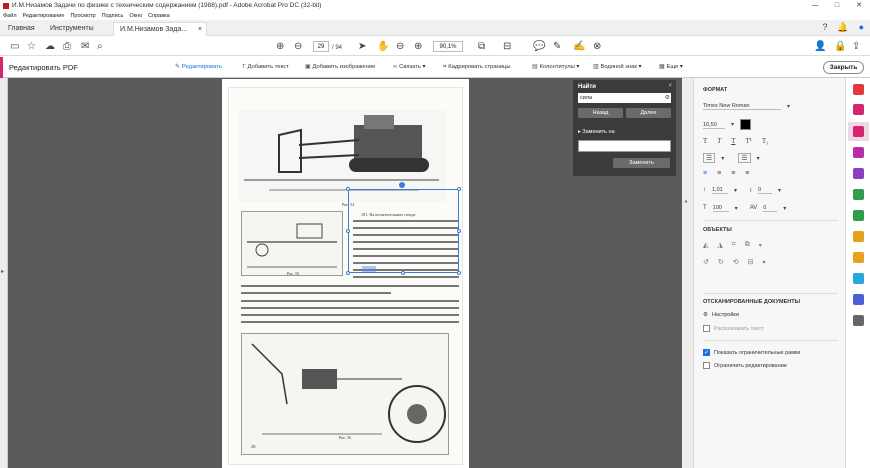 This screenshot has height=468, width=870. I want to click on show-bounds-option: ✓ Показать ограничительные рамки, so click(752, 352).